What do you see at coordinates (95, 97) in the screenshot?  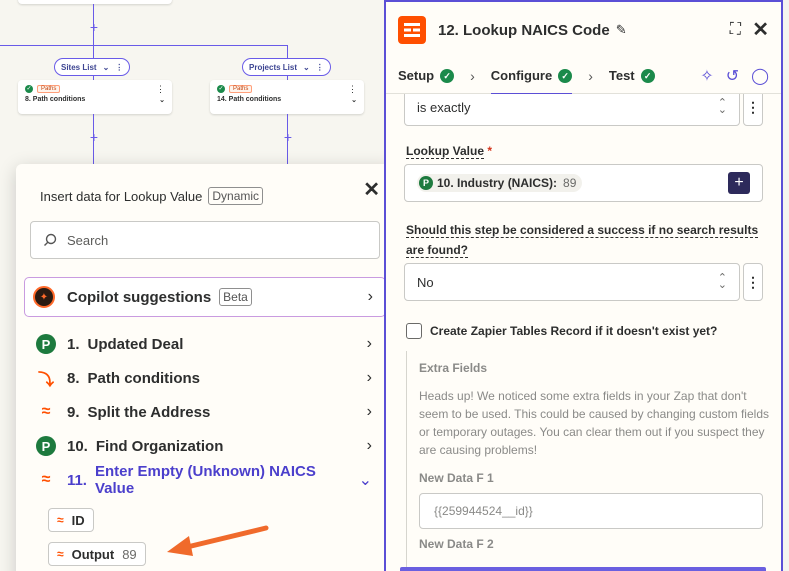 I see `canvas-step-card: ✓ Paths 8. Path conditions ⌄ ⋮` at bounding box center [95, 97].